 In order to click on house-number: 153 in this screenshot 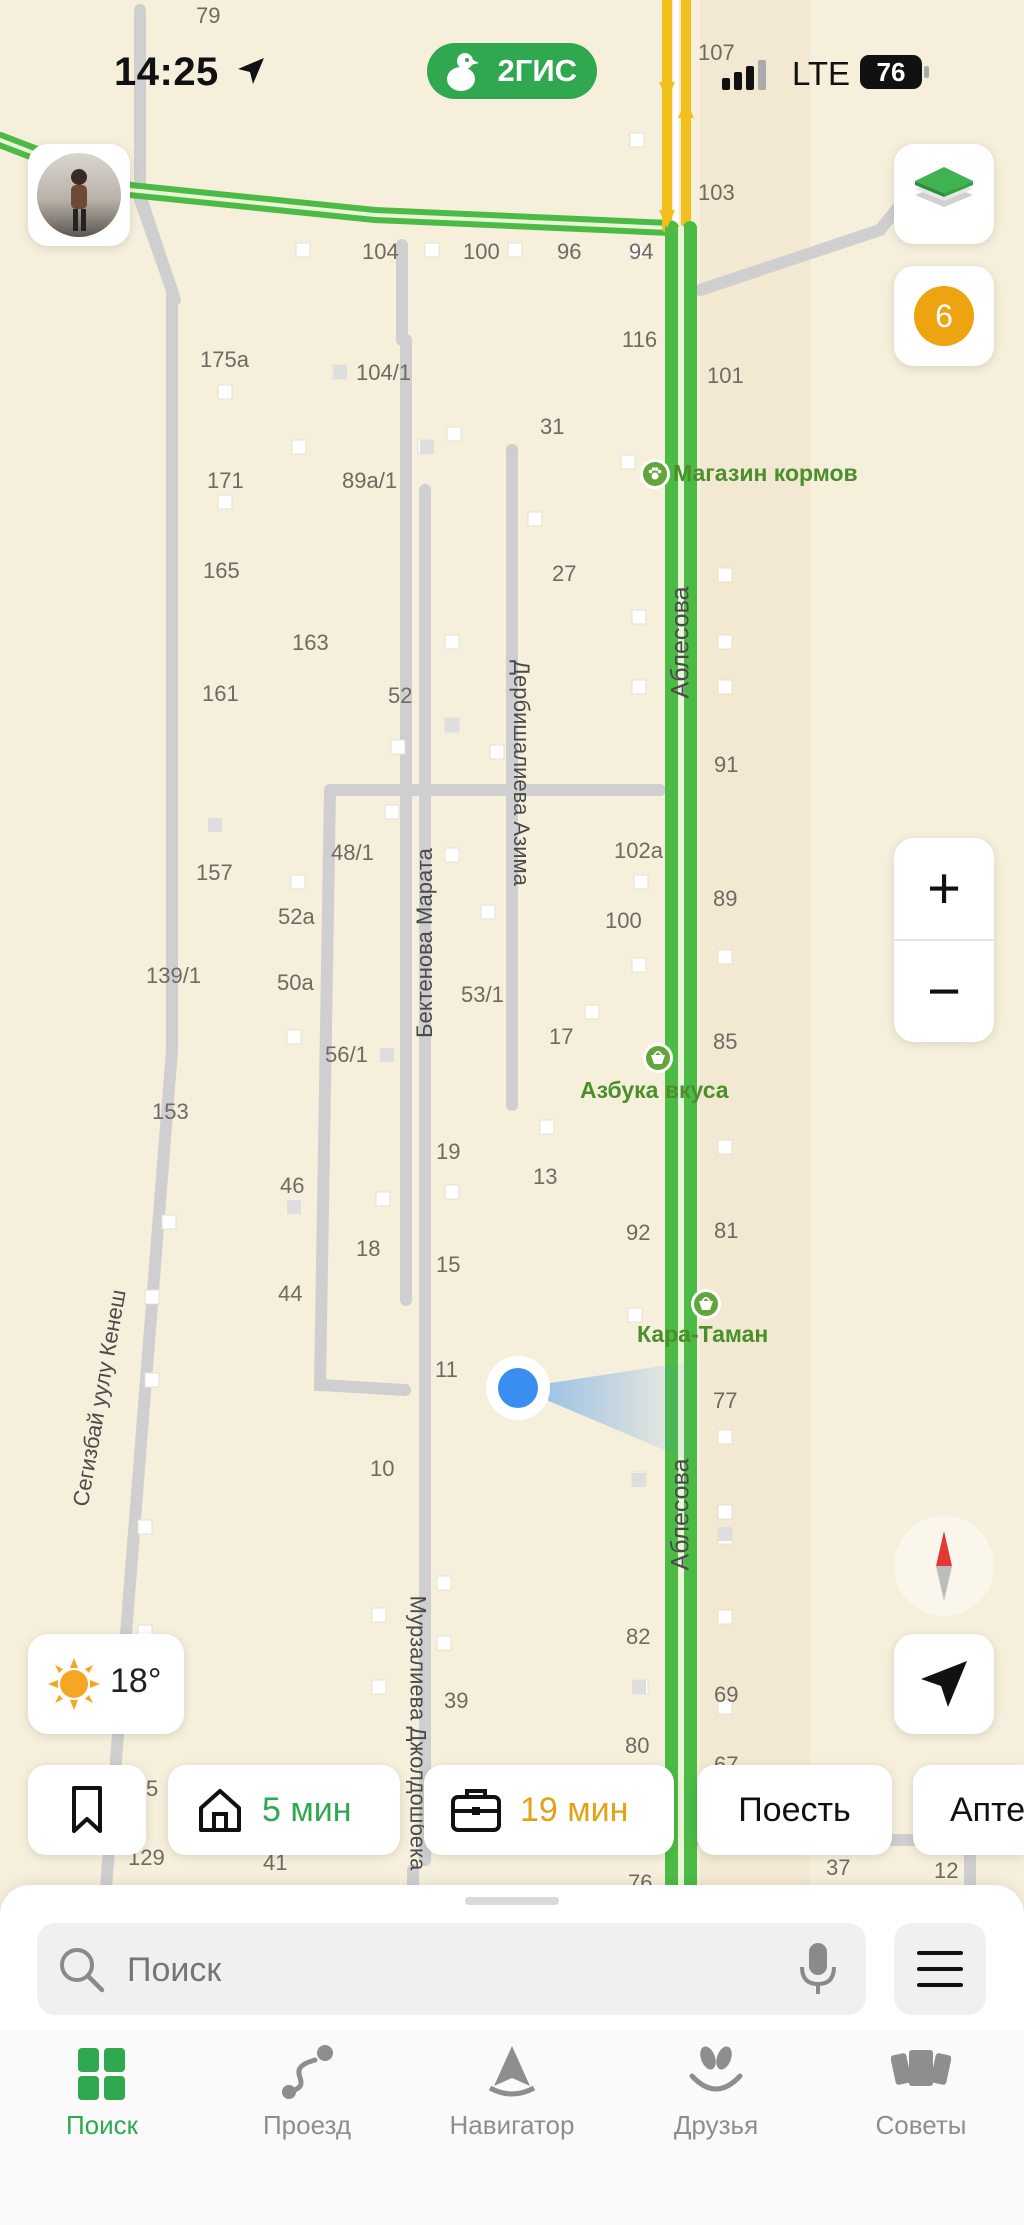, I will do `click(170, 1111)`.